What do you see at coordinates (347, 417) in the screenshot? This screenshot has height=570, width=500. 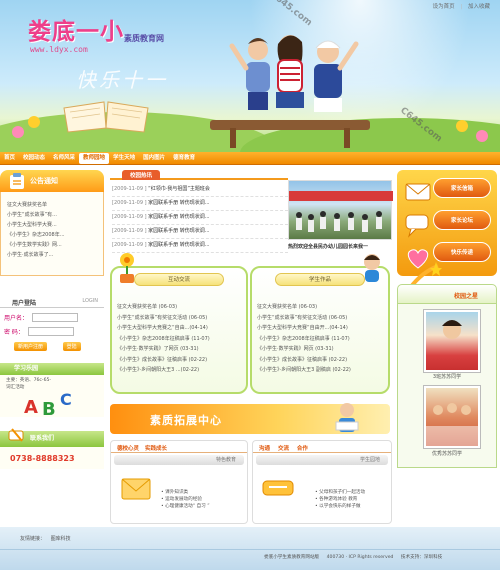 I see `kid-reading-icon` at bounding box center [347, 417].